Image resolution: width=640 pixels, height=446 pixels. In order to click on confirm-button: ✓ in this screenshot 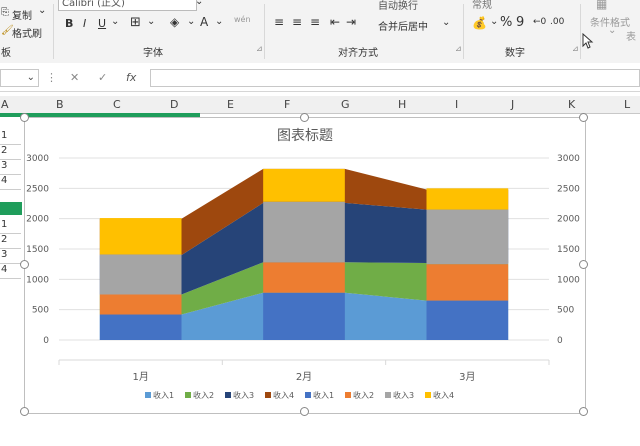, I will do `click(102, 77)`.